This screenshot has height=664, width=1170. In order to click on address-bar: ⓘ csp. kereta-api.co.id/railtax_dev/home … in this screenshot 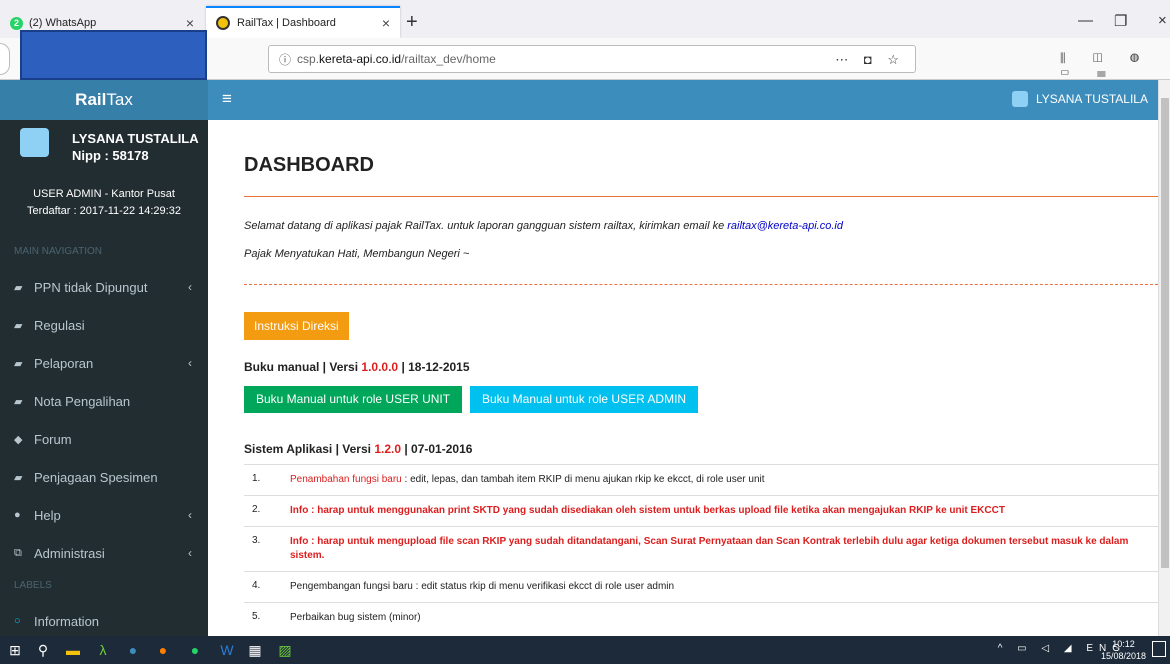, I will do `click(592, 59)`.